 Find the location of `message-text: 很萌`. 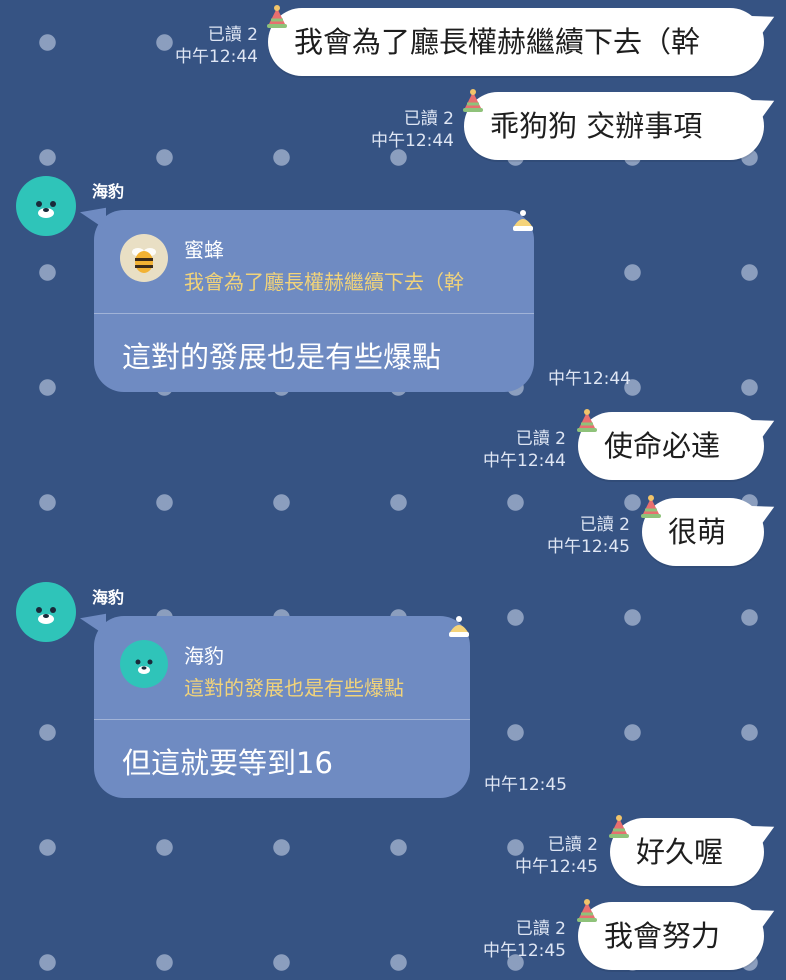

message-text: 很萌 is located at coordinates (697, 532).